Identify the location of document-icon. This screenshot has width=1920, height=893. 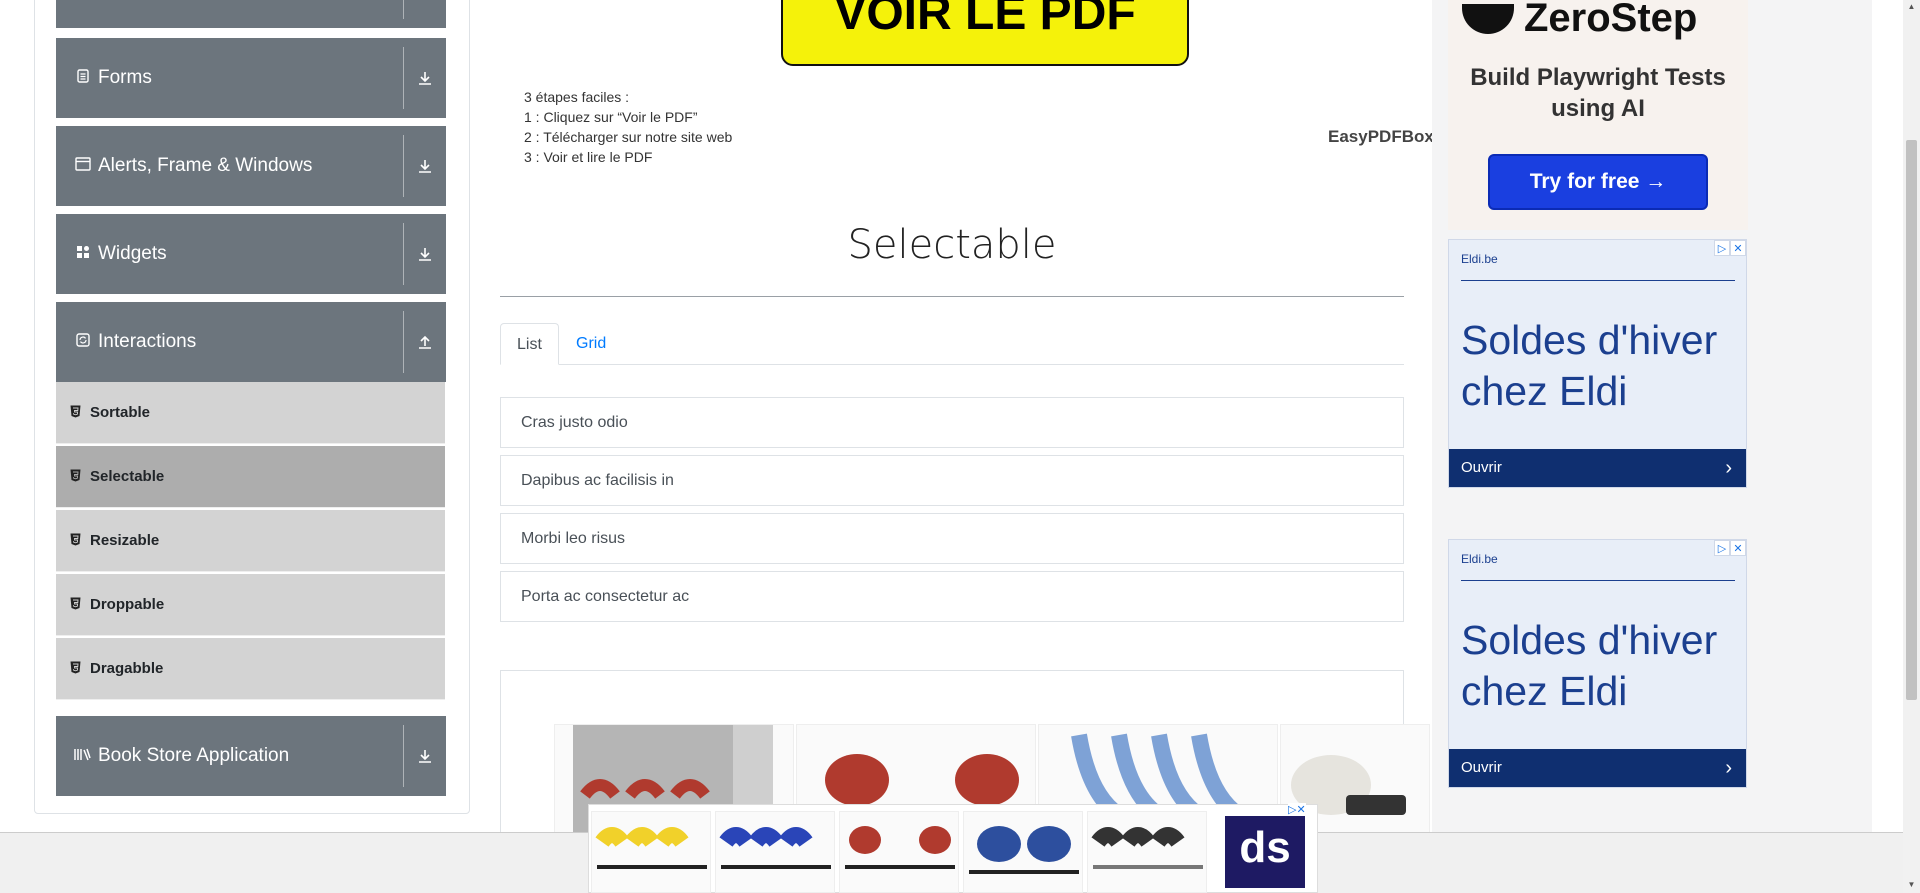
(83, 78).